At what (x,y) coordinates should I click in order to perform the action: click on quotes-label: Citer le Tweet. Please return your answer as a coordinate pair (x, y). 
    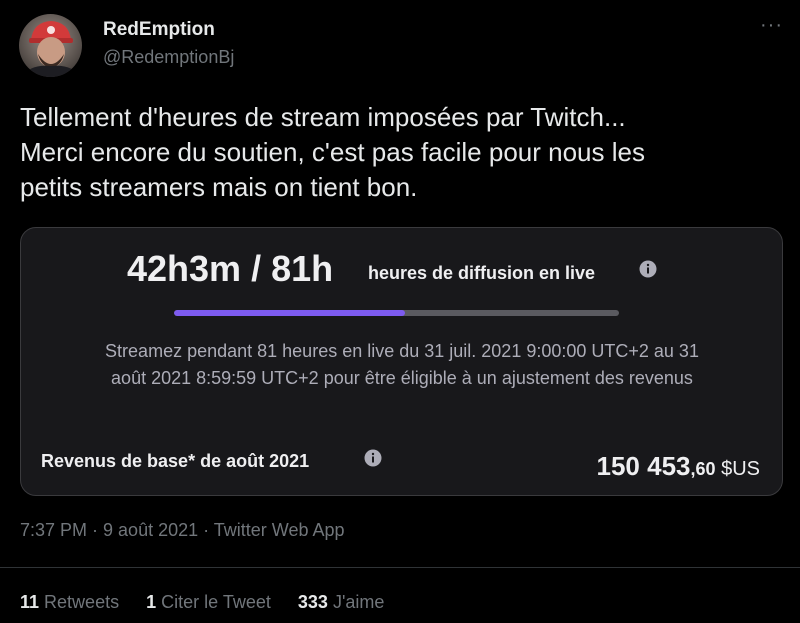
    Looking at the image, I should click on (216, 602).